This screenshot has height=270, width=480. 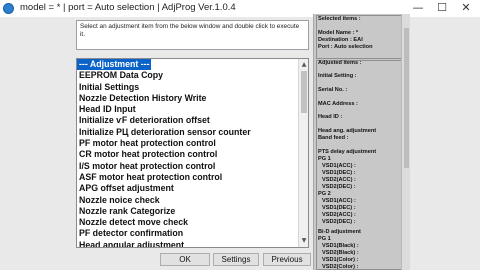 I want to click on list-item: Initial Settings, so click(x=188, y=87).